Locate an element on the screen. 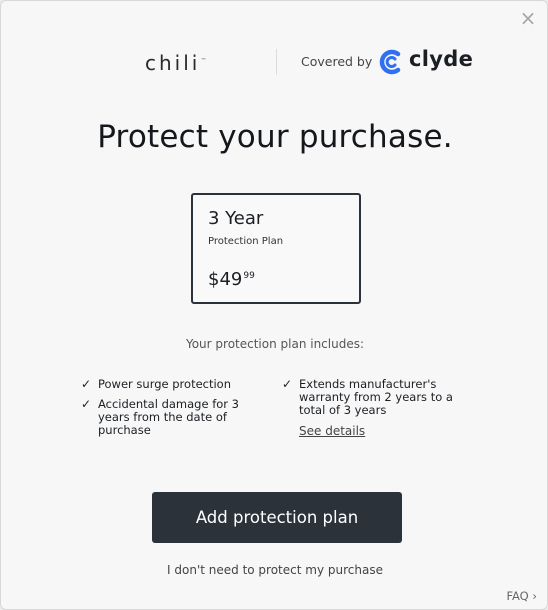 The image size is (548, 610). plan-term: 3 Year is located at coordinates (236, 218).